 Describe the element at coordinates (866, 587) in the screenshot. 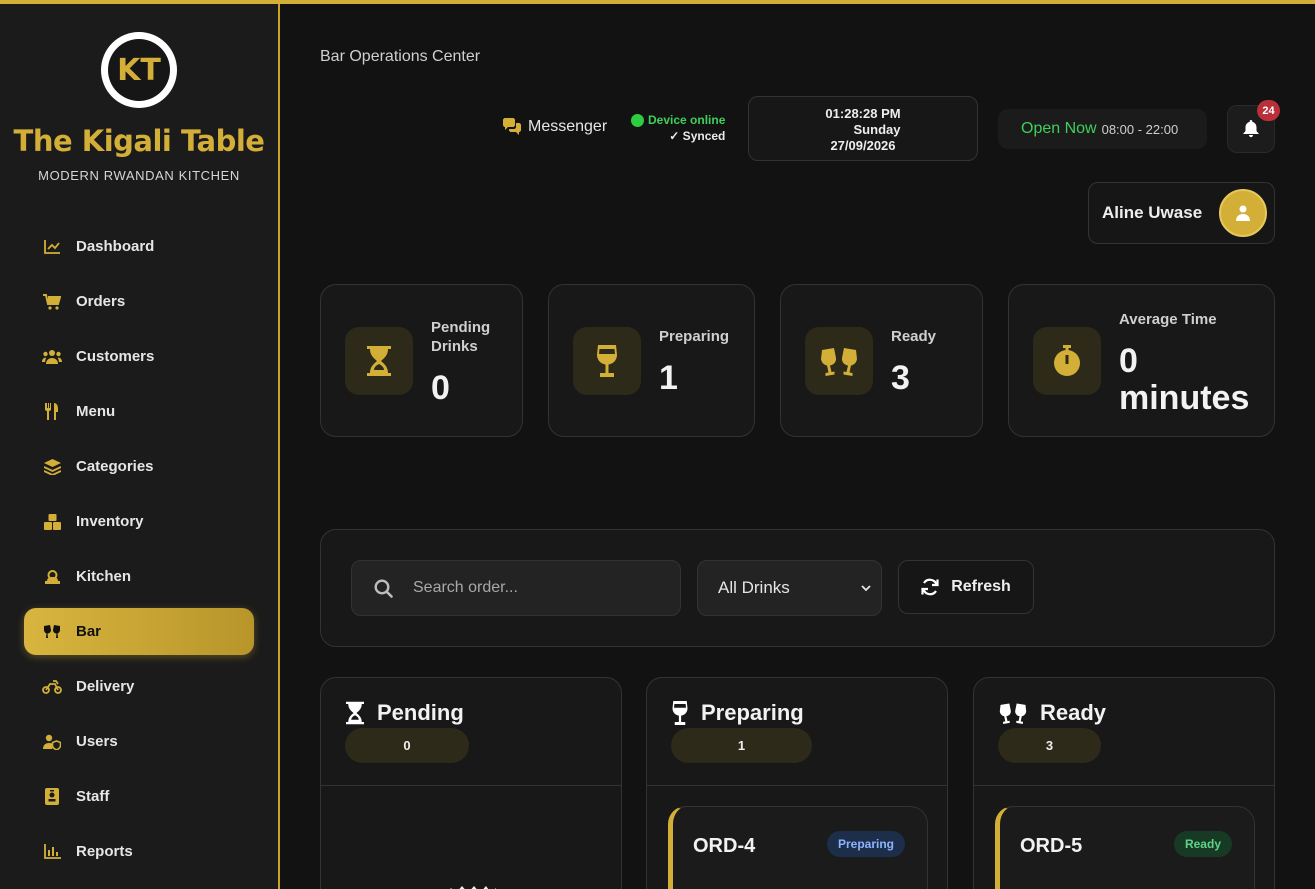

I see `chevron-down-icon` at that location.